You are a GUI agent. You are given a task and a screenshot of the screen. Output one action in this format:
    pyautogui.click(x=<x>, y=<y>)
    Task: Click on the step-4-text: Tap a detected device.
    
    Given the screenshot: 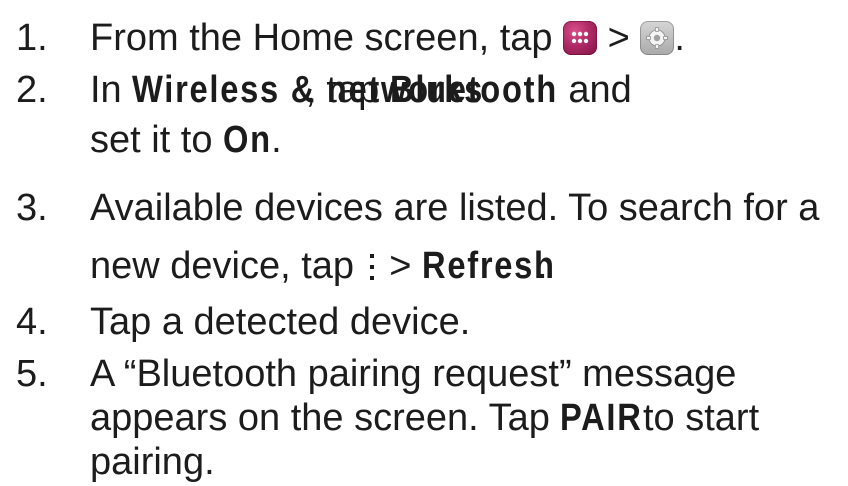 What is the action you would take?
    pyautogui.click(x=280, y=322)
    